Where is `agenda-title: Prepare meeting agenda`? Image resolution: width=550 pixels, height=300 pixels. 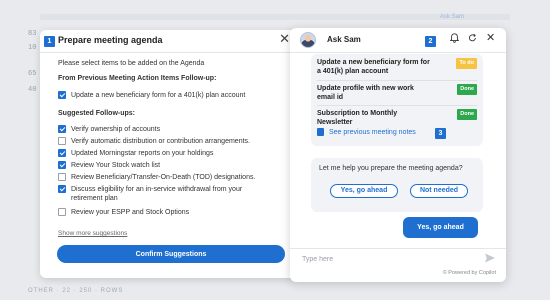
agenda-title: Prepare meeting agenda is located at coordinates (110, 40).